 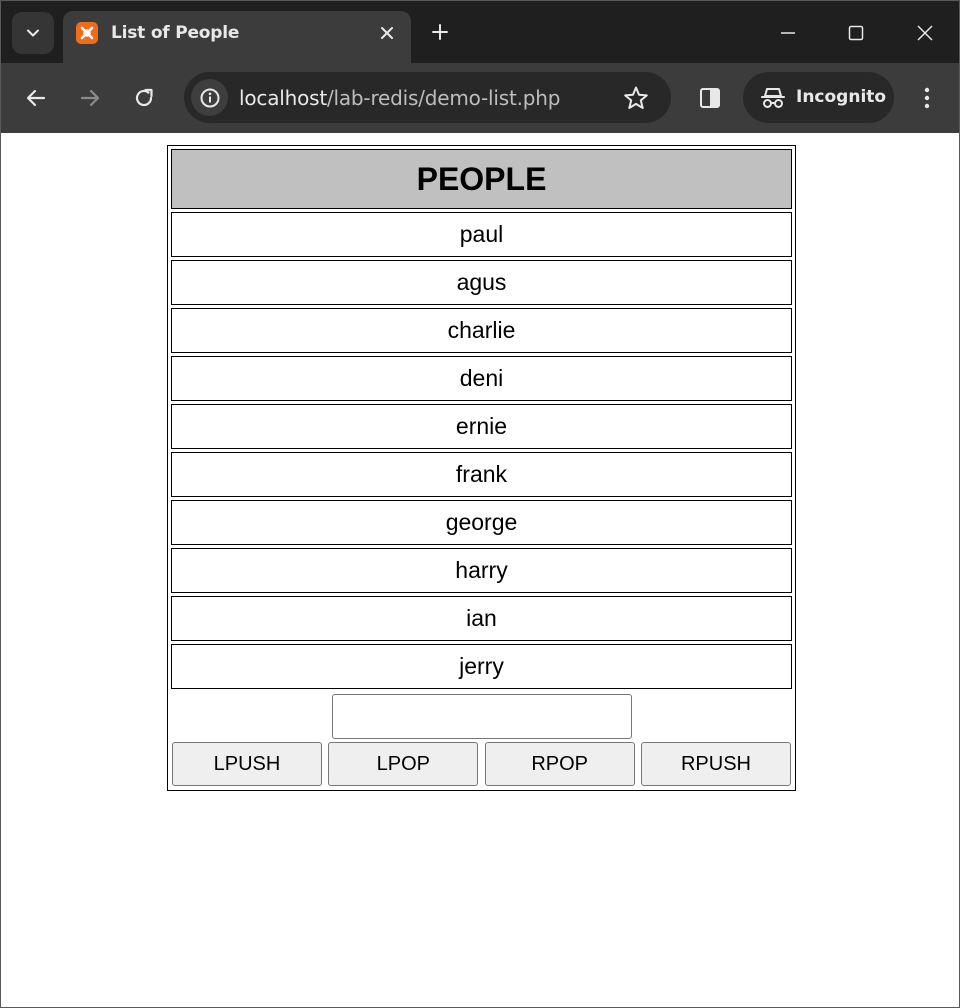 I want to click on controls-cell: LPUSH LPOP RPOP RPUSH, so click(x=481, y=739).